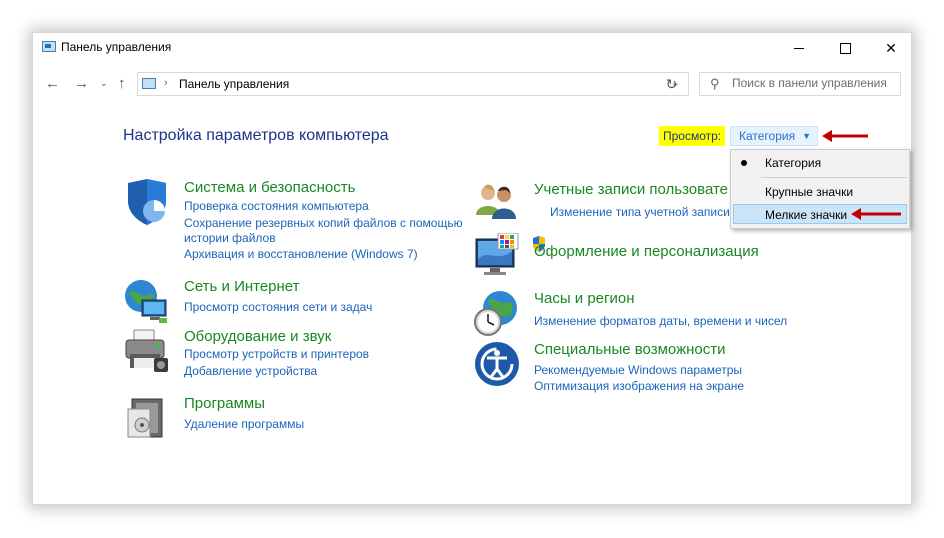  I want to click on category-title: Программы, so click(224, 403).